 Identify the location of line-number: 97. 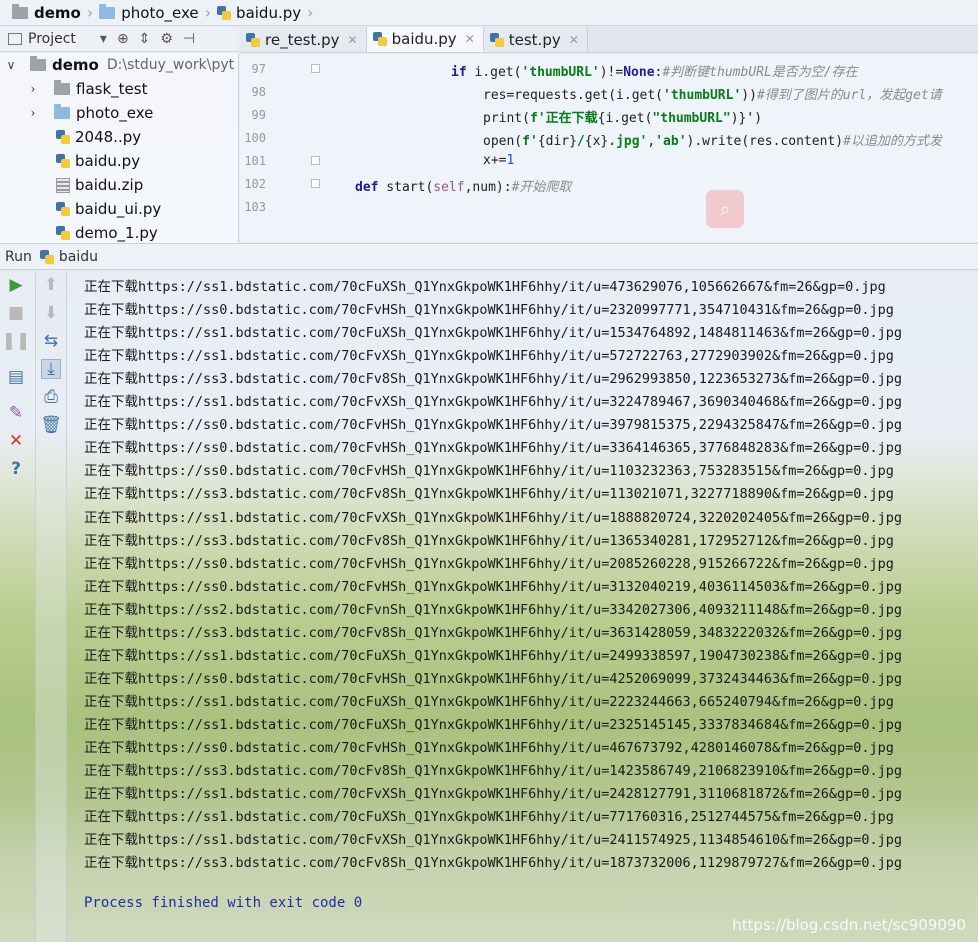
(258, 69).